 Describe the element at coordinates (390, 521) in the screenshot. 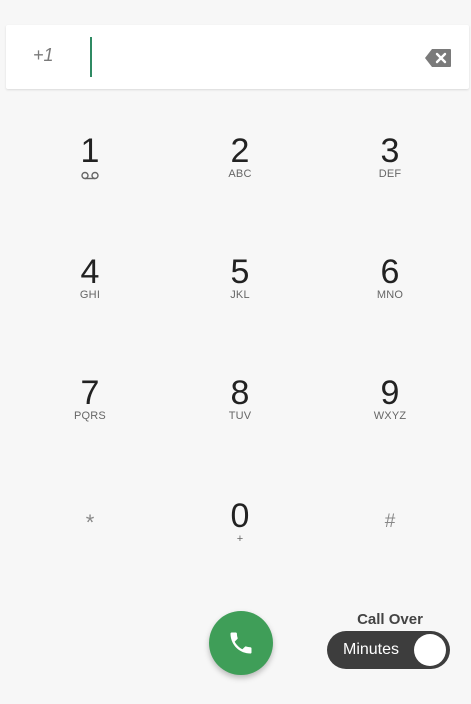

I see `key-symbol: #` at that location.